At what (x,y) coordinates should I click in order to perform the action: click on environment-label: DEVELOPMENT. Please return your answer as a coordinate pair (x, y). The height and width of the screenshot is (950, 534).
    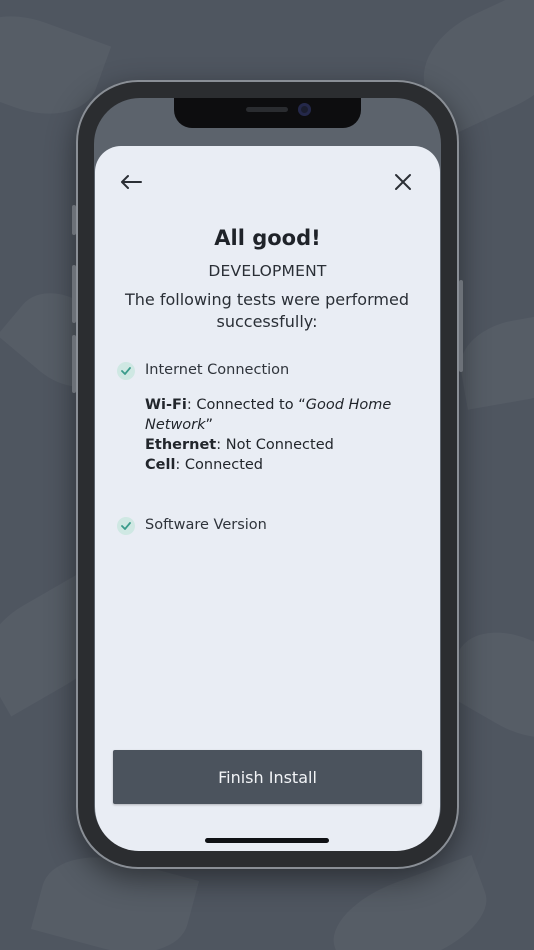
    Looking at the image, I should click on (267, 271).